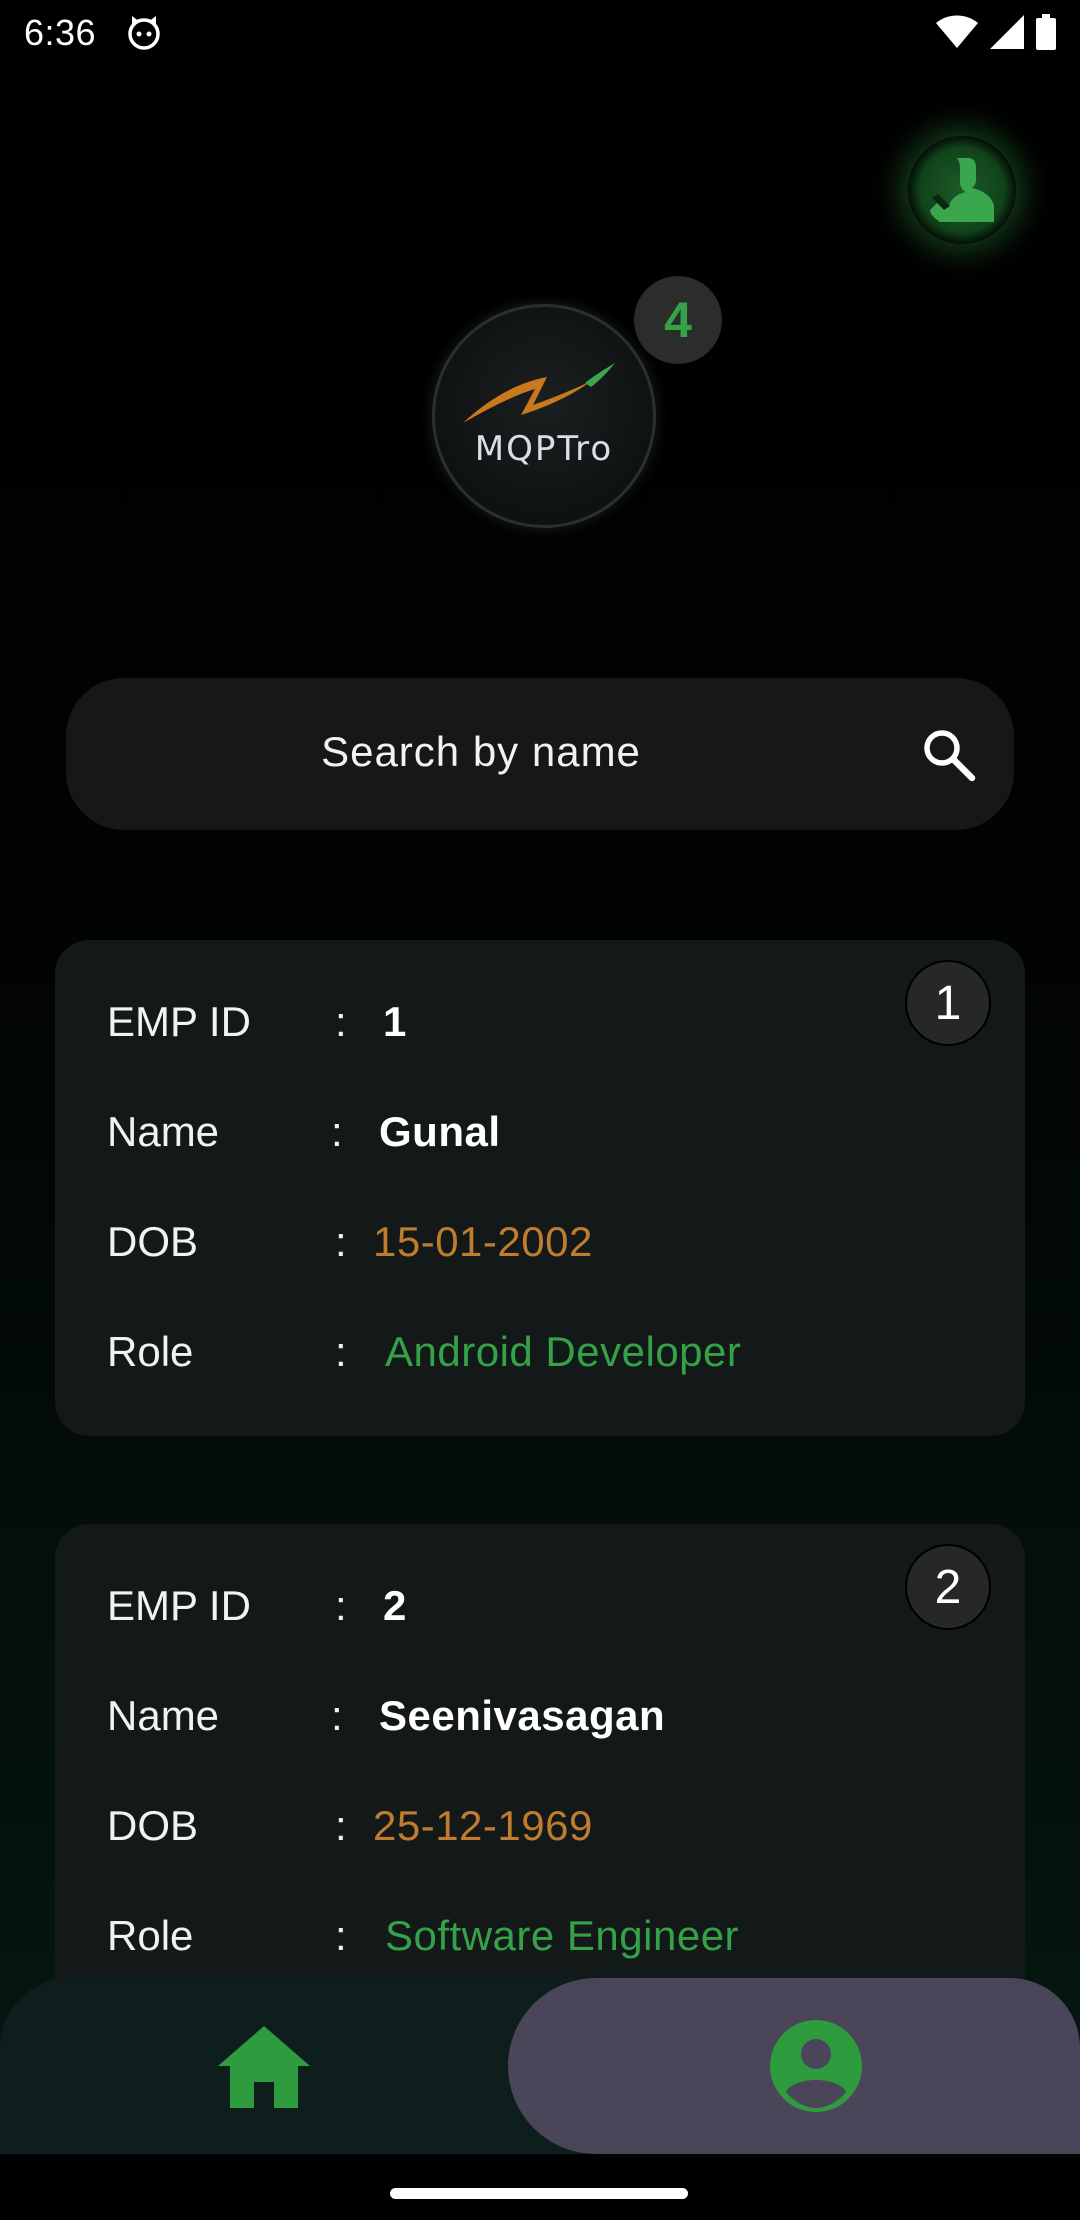  What do you see at coordinates (539, 2193) in the screenshot?
I see `home-gesture-handle` at bounding box center [539, 2193].